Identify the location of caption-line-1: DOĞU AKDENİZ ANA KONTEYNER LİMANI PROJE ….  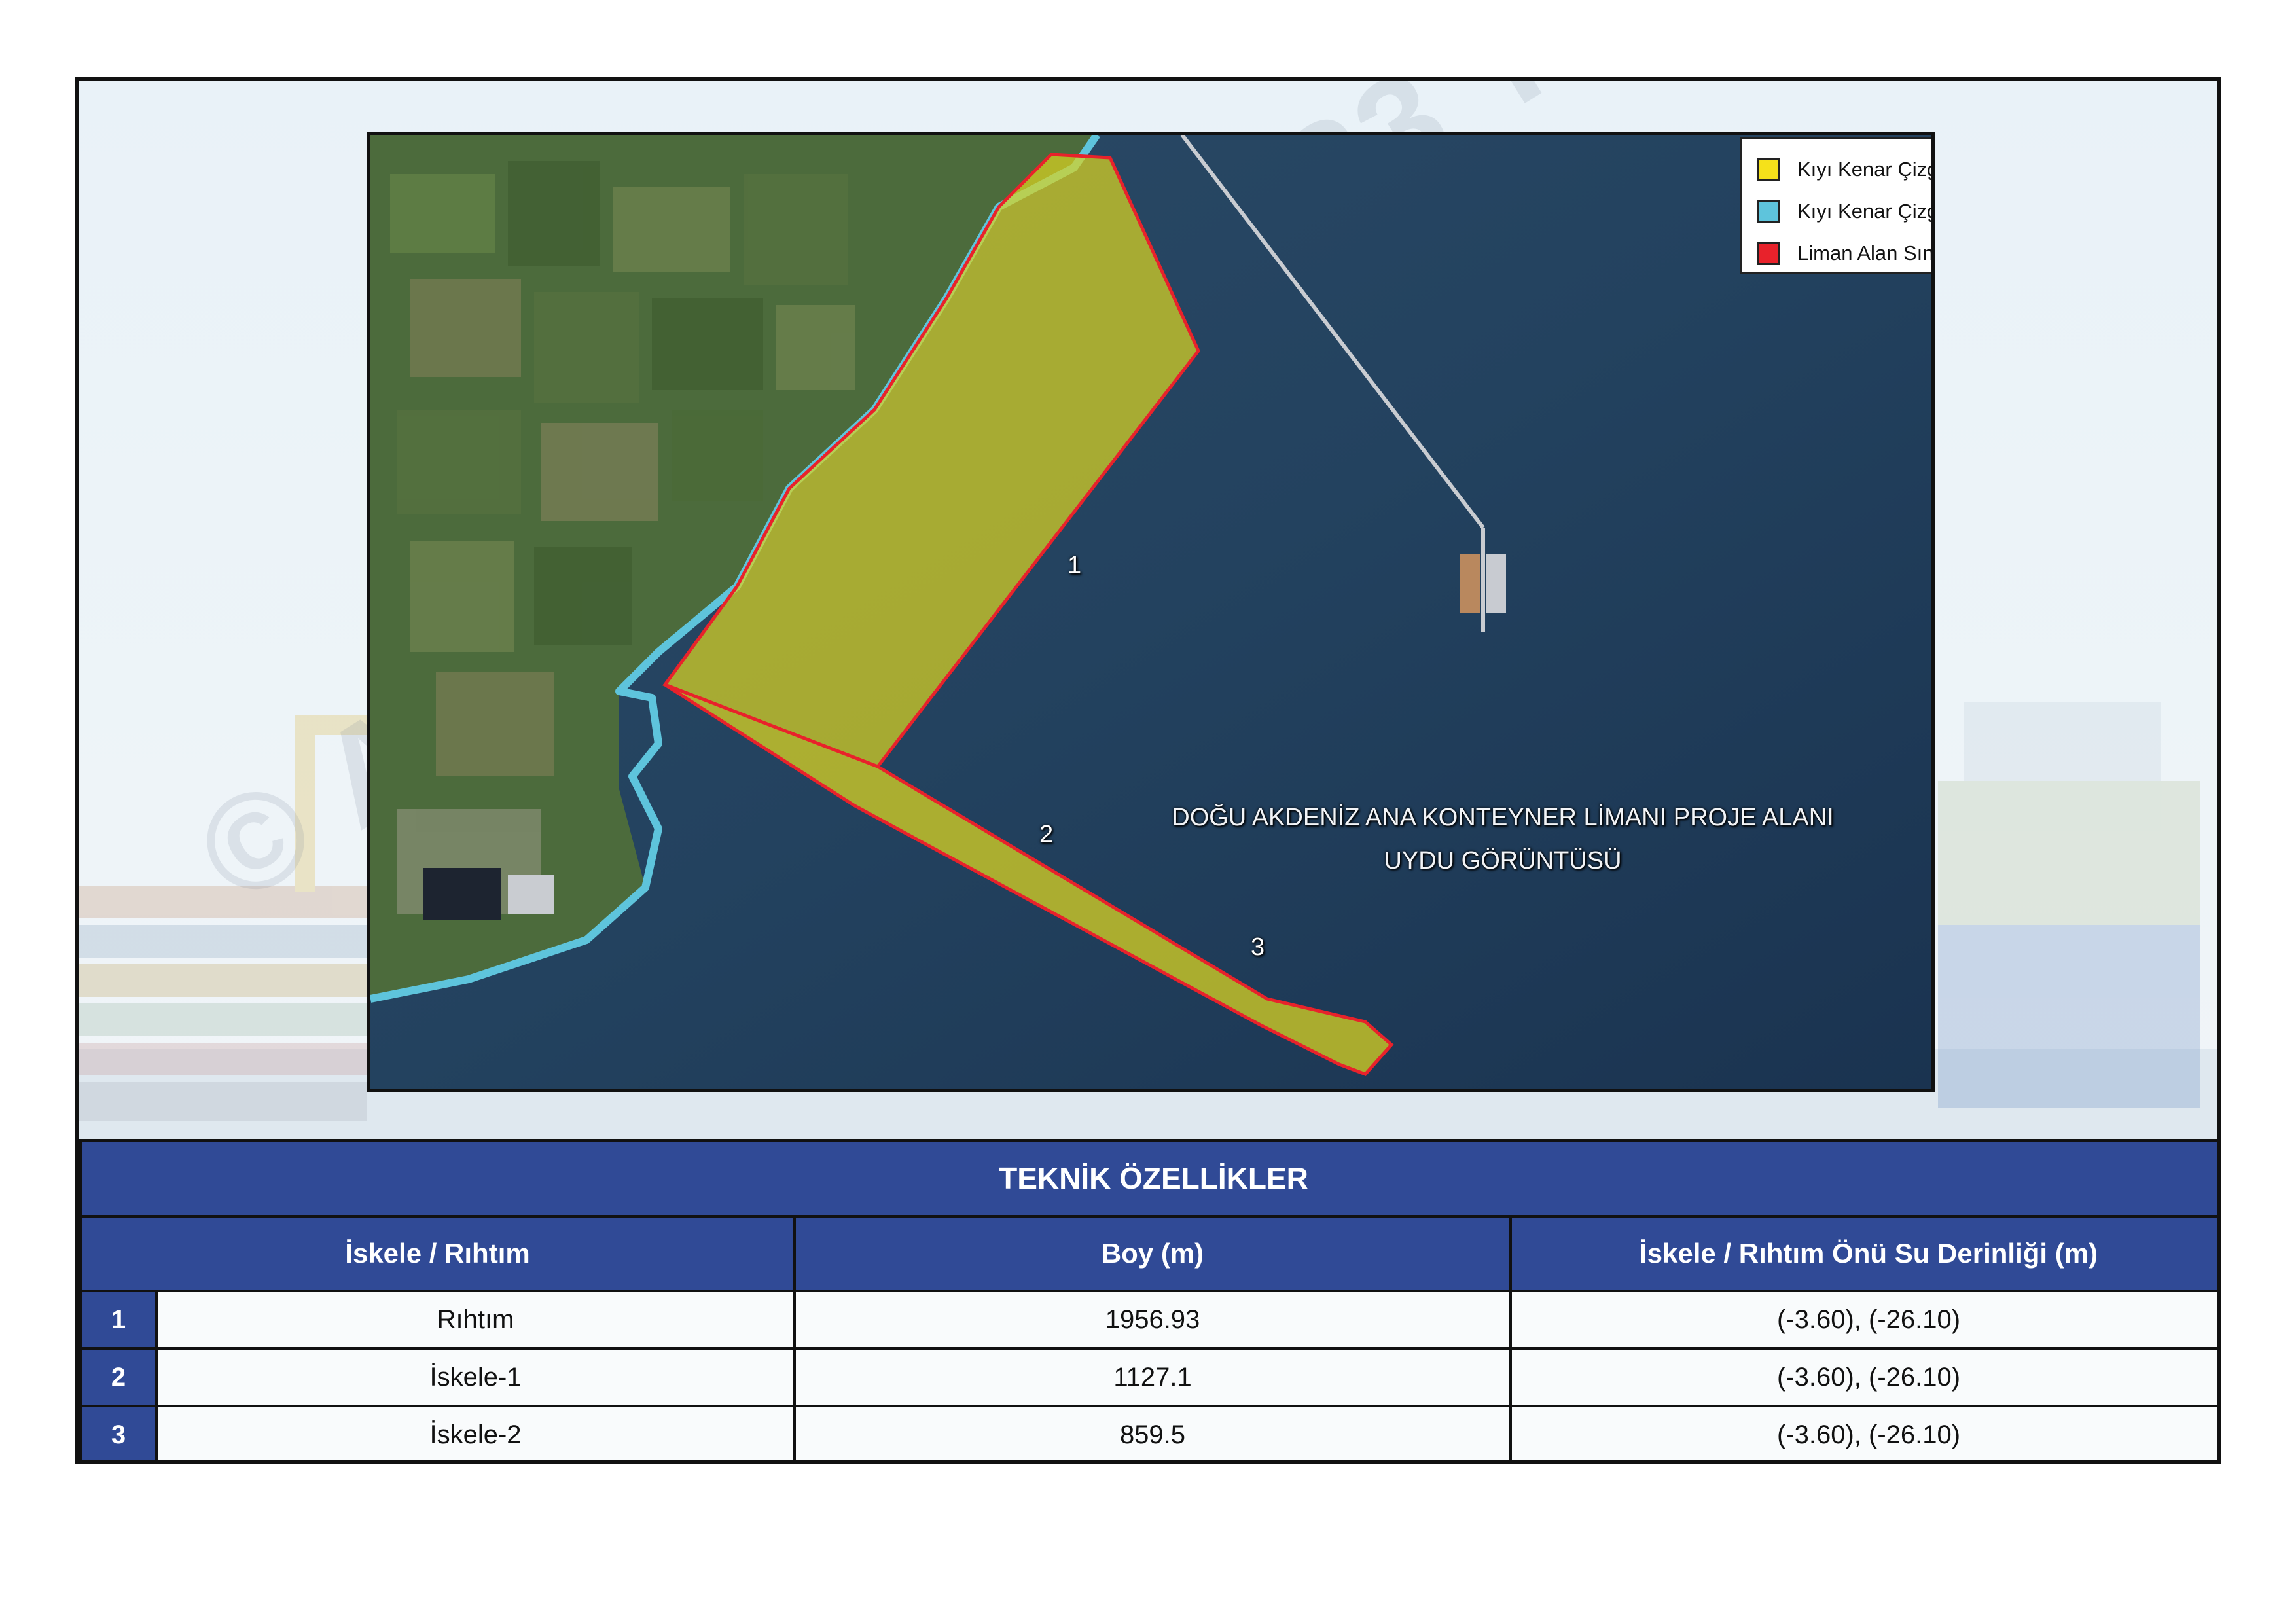
(1503, 817).